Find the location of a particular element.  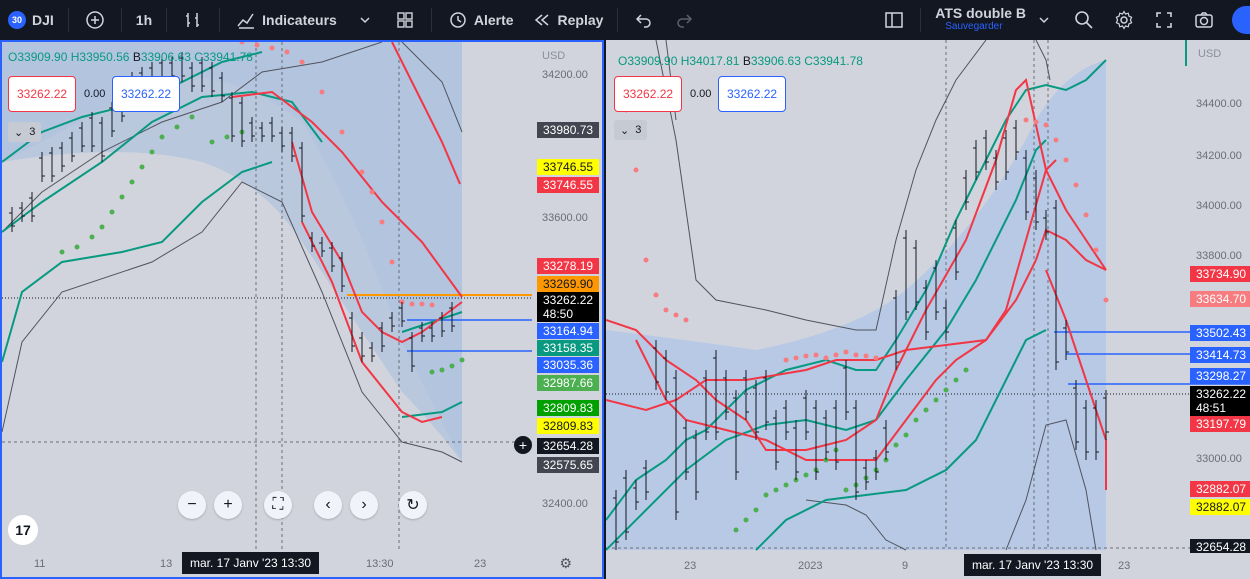

minus-icon: − is located at coordinates (192, 504).